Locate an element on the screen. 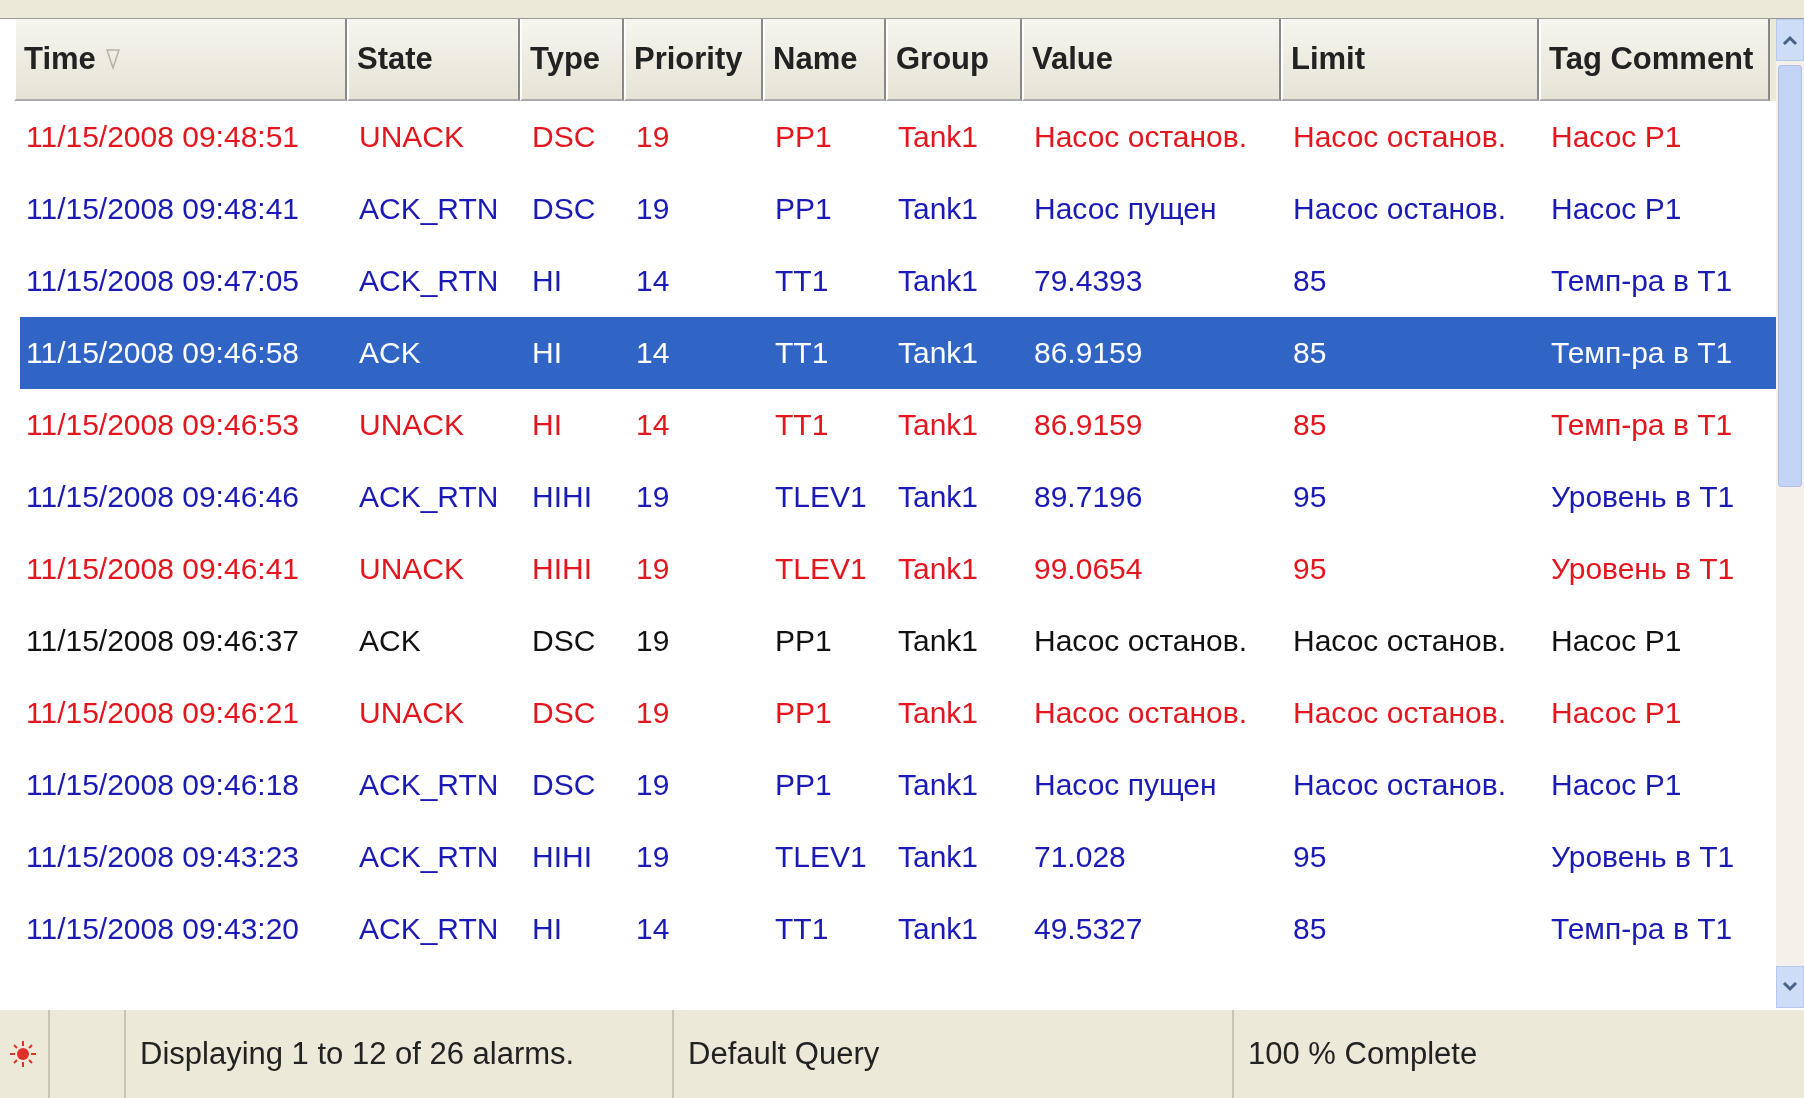 This screenshot has height=1098, width=1804. table-cell-text: 49.5327 is located at coordinates (1088, 929).